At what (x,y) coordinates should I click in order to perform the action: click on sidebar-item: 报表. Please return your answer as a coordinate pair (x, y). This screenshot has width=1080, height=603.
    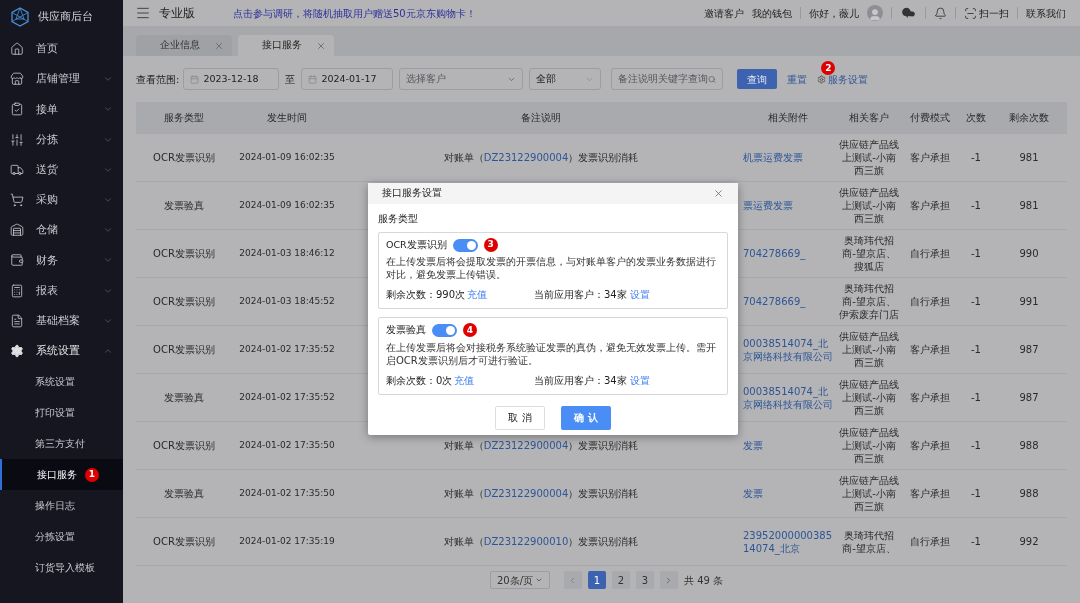
    Looking at the image, I should click on (61, 290).